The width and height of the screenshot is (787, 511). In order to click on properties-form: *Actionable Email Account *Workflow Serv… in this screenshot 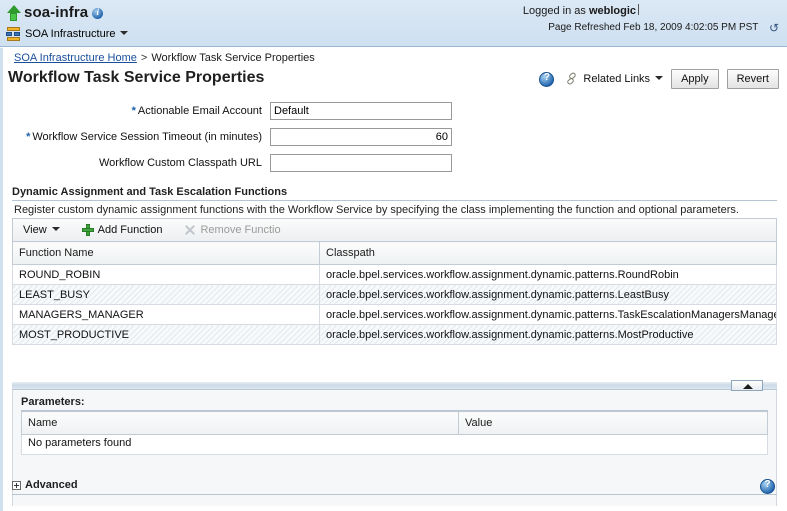, I will do `click(393, 136)`.